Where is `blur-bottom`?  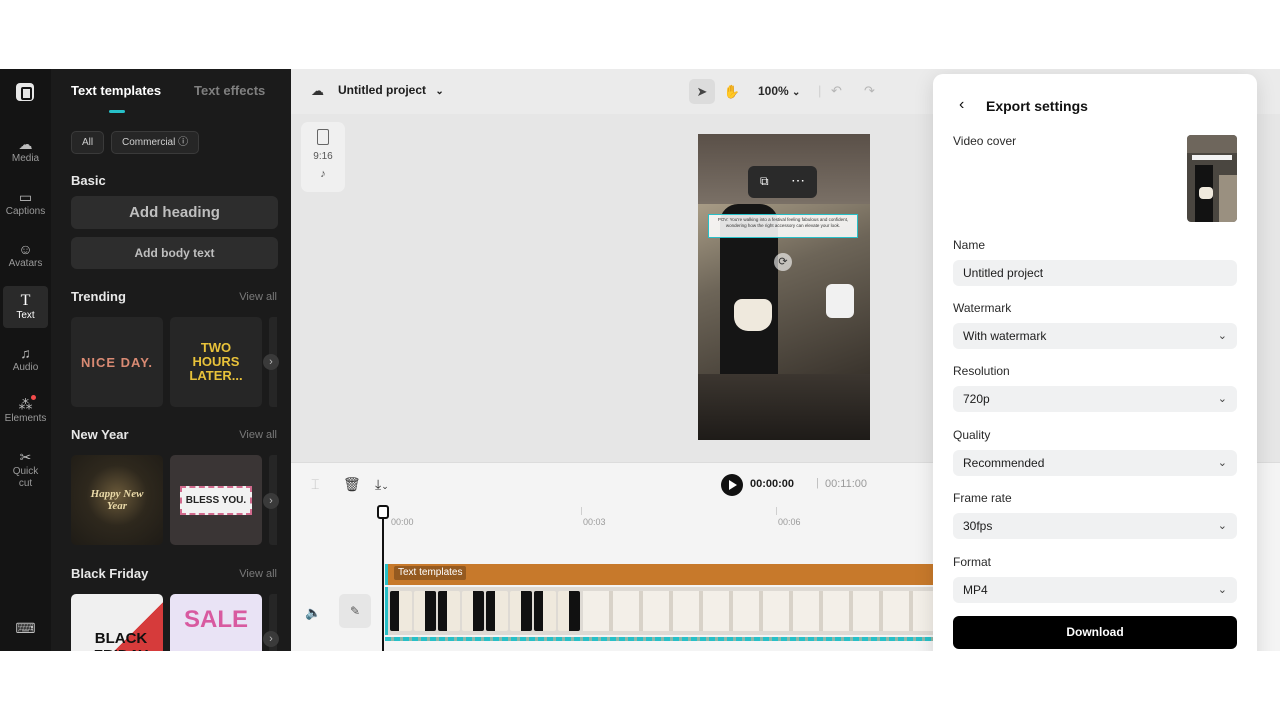
blur-bottom is located at coordinates (784, 407).